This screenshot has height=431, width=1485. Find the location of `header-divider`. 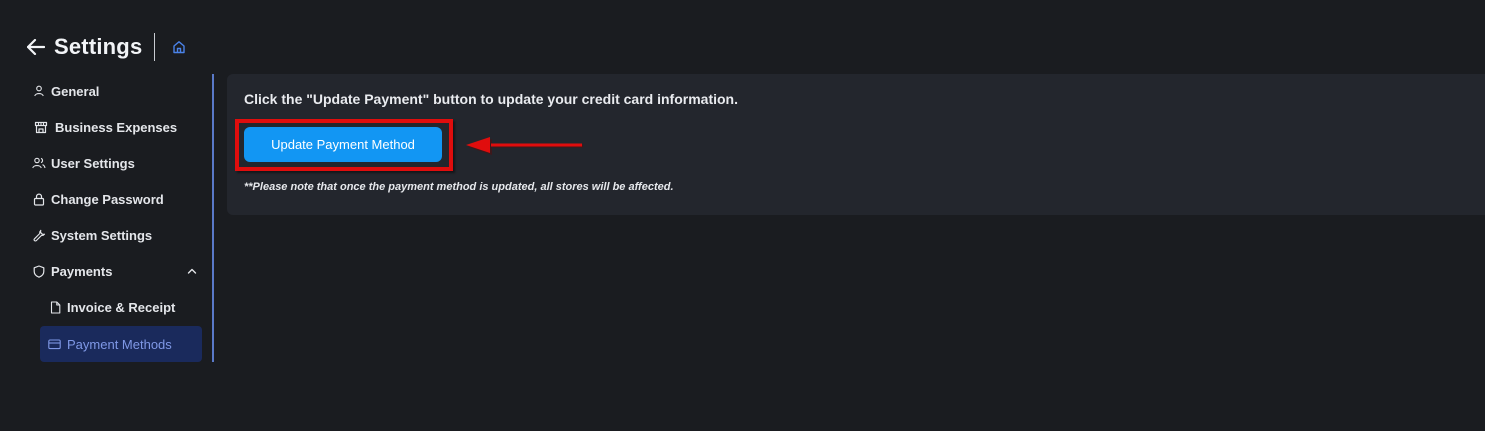

header-divider is located at coordinates (155, 47).